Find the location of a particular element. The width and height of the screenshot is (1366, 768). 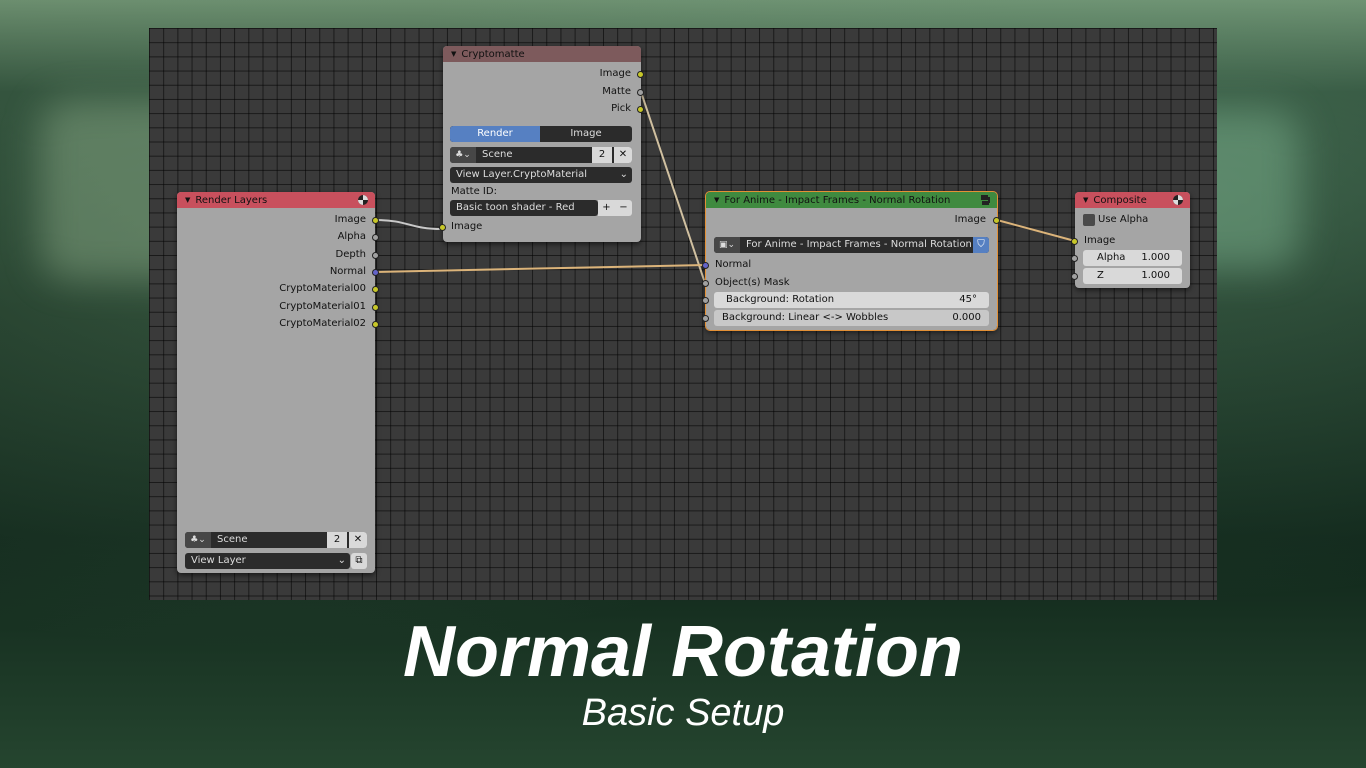

socket-bg-wobble is located at coordinates (705, 318).